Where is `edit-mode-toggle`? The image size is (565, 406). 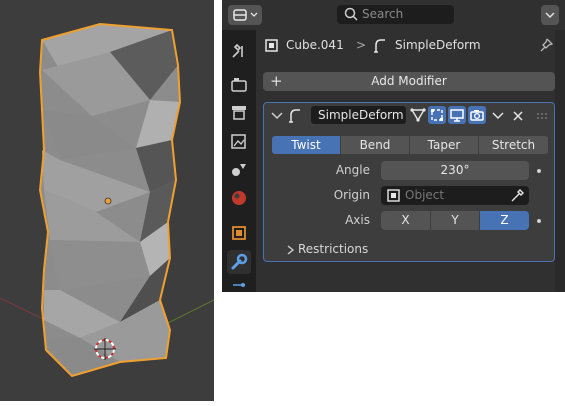
edit-mode-toggle is located at coordinates (437, 115).